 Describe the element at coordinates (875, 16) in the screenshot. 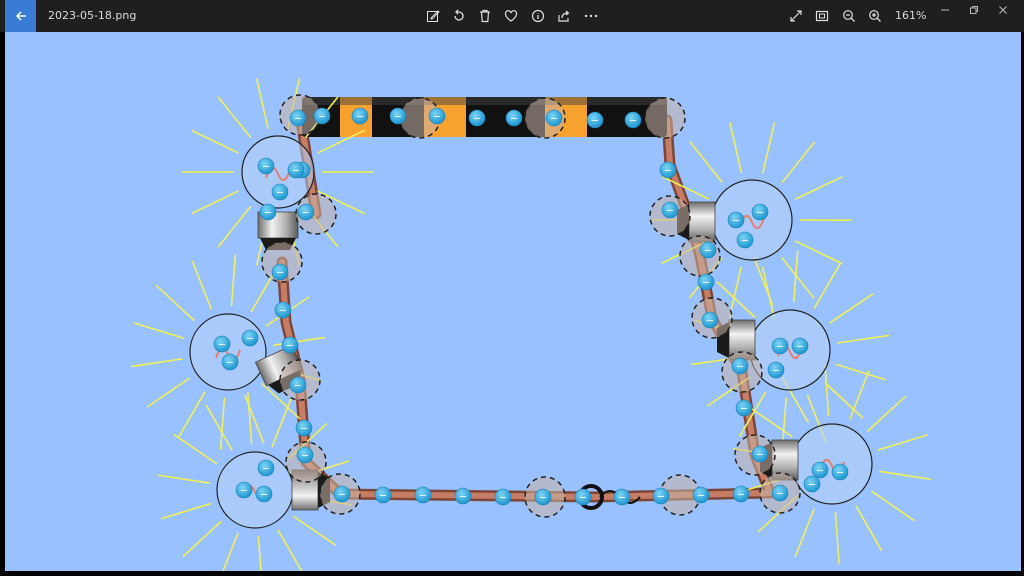

I see `zoom-in-button` at that location.